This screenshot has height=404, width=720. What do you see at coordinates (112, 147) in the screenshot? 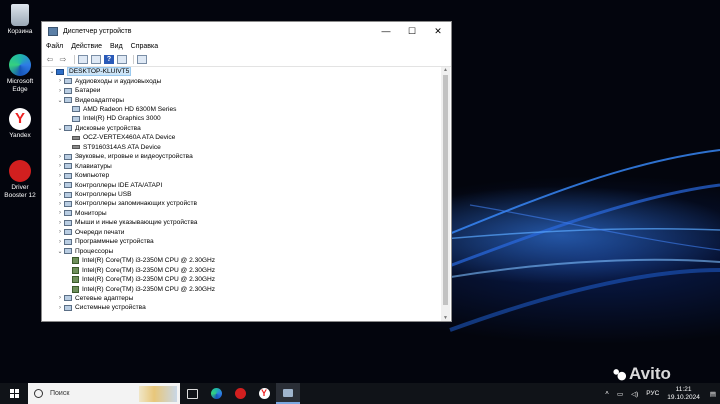
I see `device-item: ST9160314AS ATA Device` at bounding box center [112, 147].